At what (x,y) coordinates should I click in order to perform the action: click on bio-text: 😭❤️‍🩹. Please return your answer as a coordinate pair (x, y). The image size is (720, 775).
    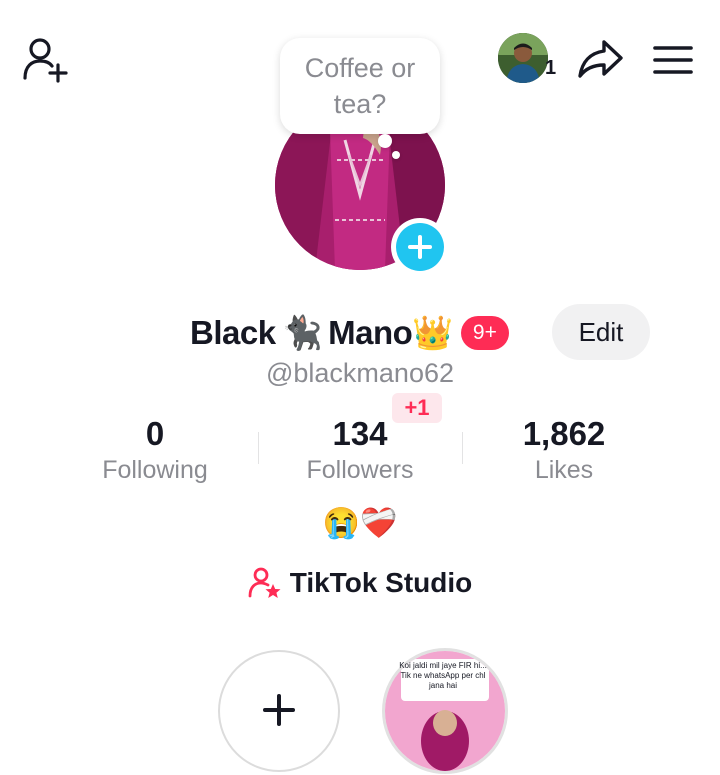
    Looking at the image, I should click on (360, 523).